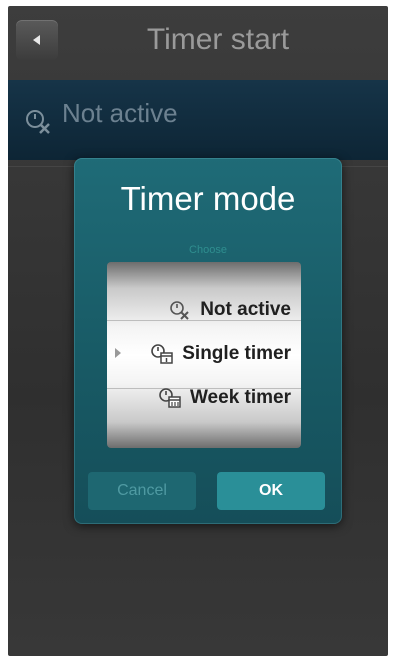  Describe the element at coordinates (208, 250) in the screenshot. I see `dialog-subtitle: Choose` at that location.